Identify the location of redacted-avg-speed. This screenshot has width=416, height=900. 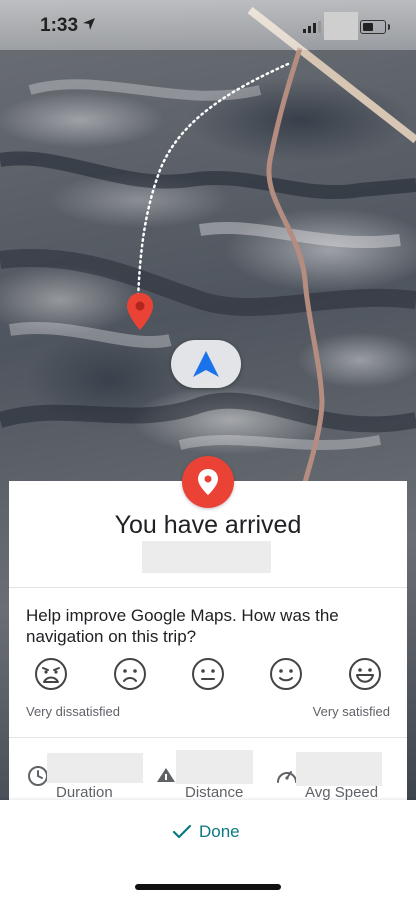
(339, 769).